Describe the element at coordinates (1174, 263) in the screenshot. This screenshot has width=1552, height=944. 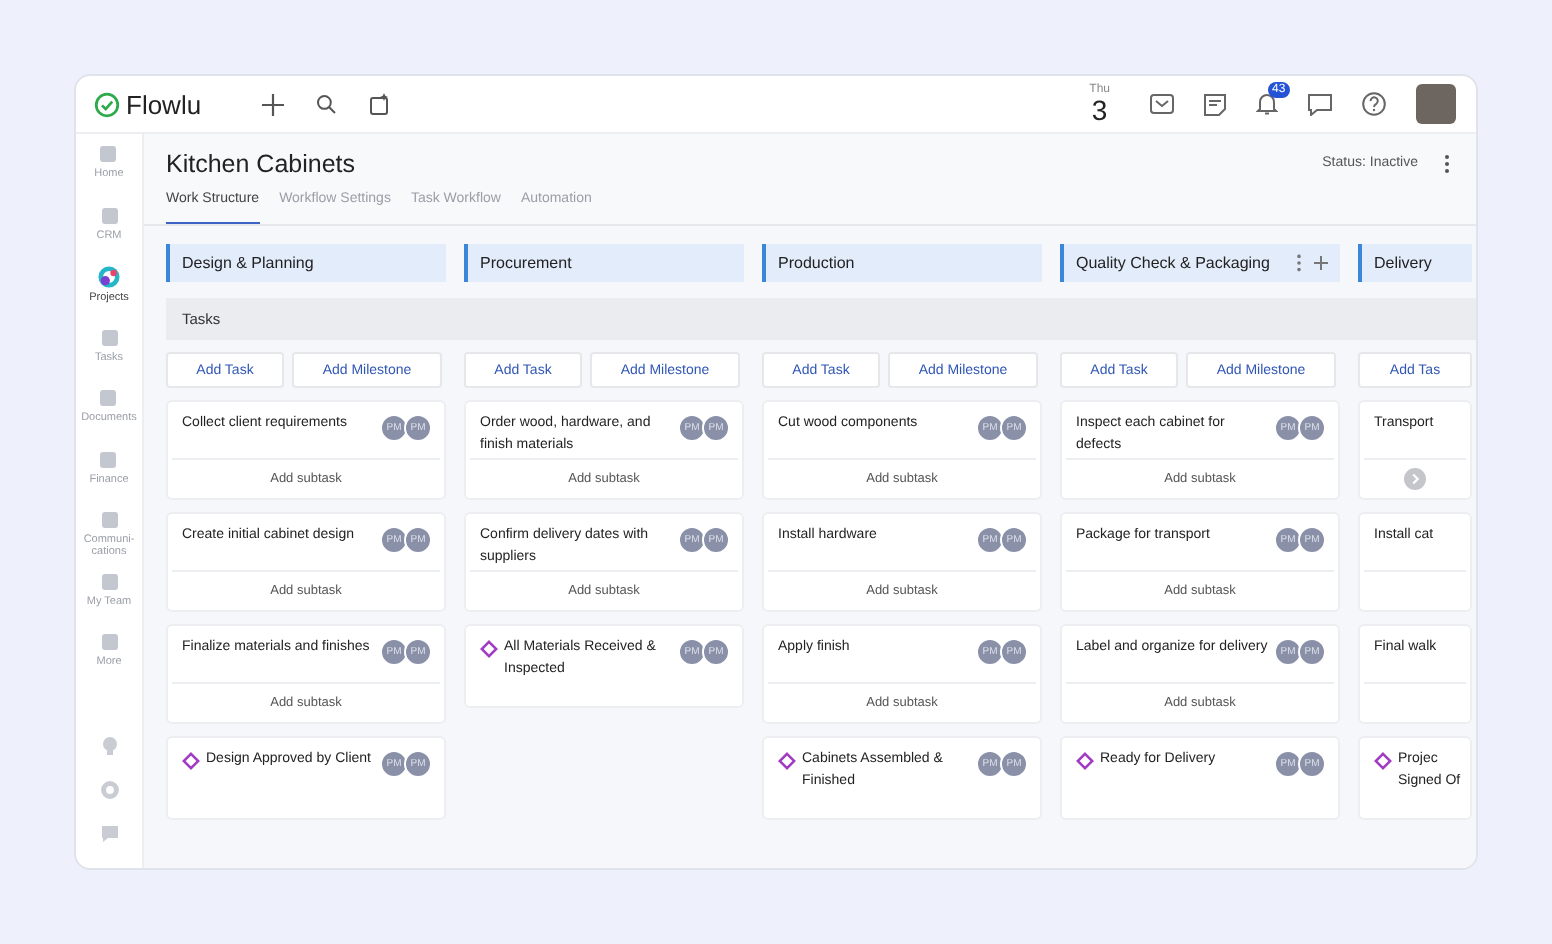
I see `stage-name: Quality Check & Packaging` at that location.